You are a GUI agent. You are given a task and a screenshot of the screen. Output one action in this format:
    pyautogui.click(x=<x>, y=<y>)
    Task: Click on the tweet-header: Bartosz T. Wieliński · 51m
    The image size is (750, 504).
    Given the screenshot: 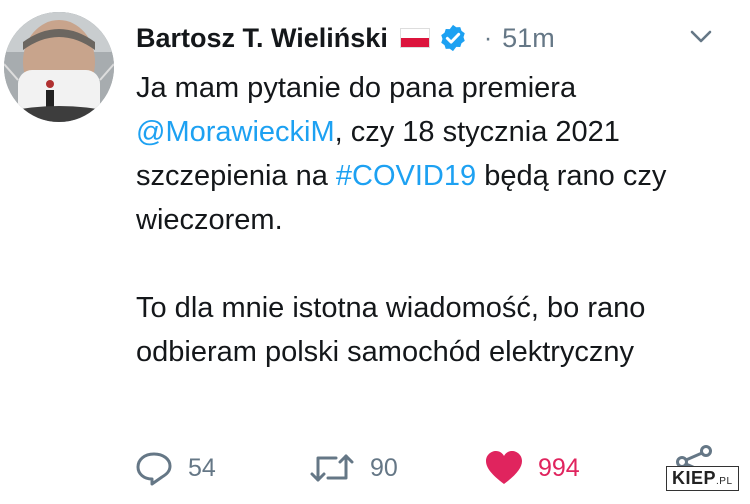 What is the action you would take?
    pyautogui.click(x=345, y=38)
    